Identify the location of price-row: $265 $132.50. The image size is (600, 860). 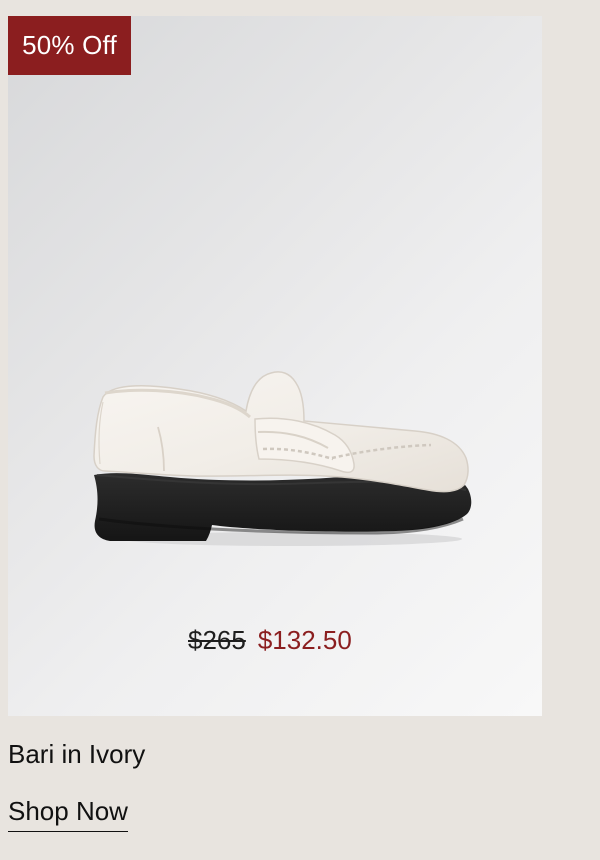
(288, 640).